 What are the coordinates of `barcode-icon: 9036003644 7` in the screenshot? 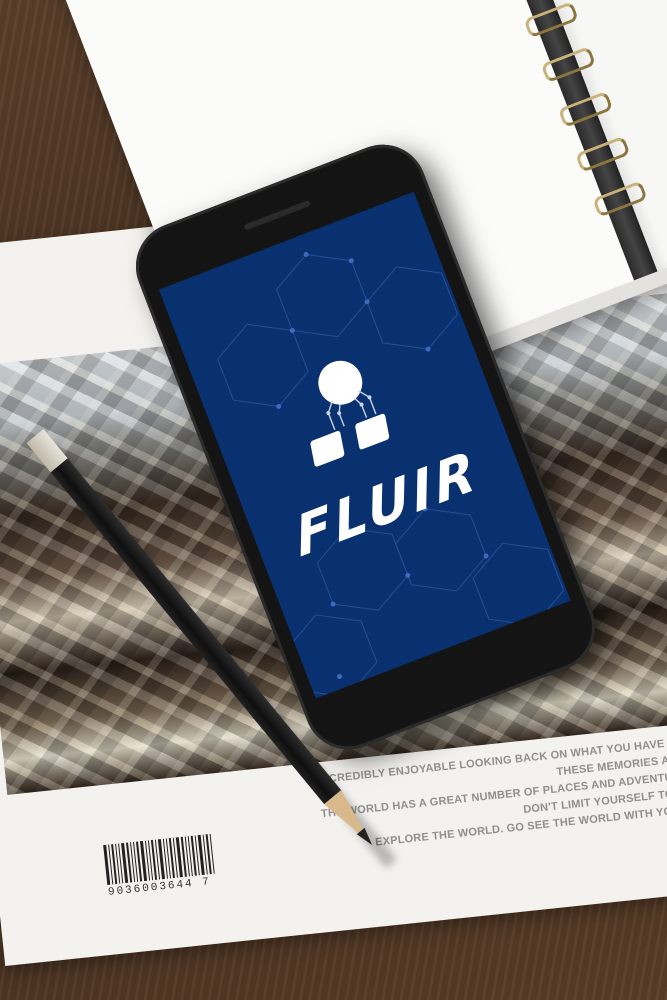 It's located at (160, 866).